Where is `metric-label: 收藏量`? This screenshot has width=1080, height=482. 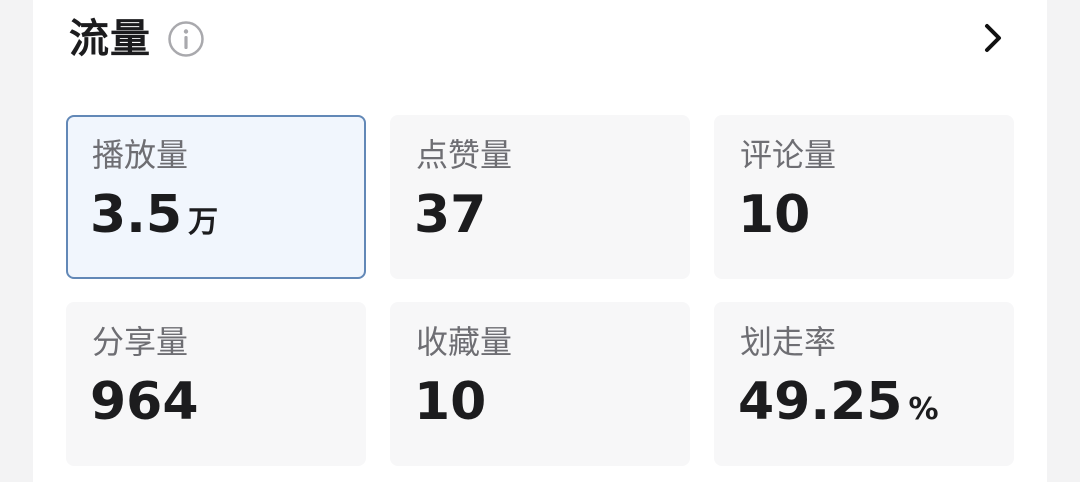 metric-label: 收藏量 is located at coordinates (464, 342).